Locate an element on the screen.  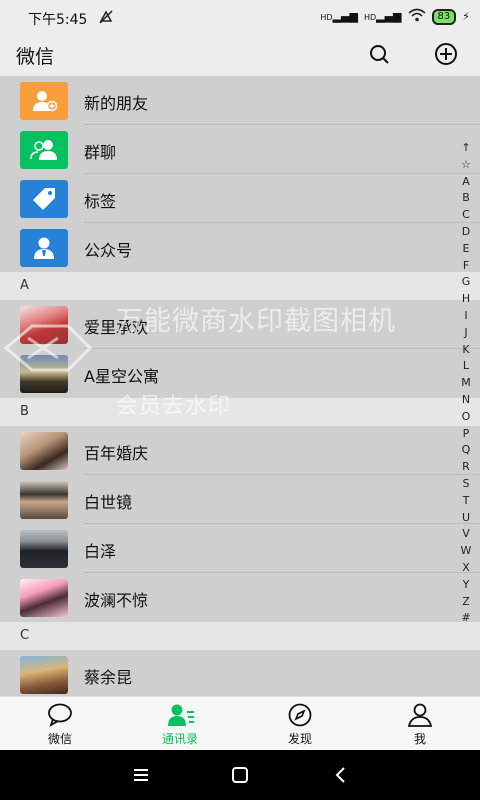
status-time: 下午5:45 is located at coordinates (58, 20).